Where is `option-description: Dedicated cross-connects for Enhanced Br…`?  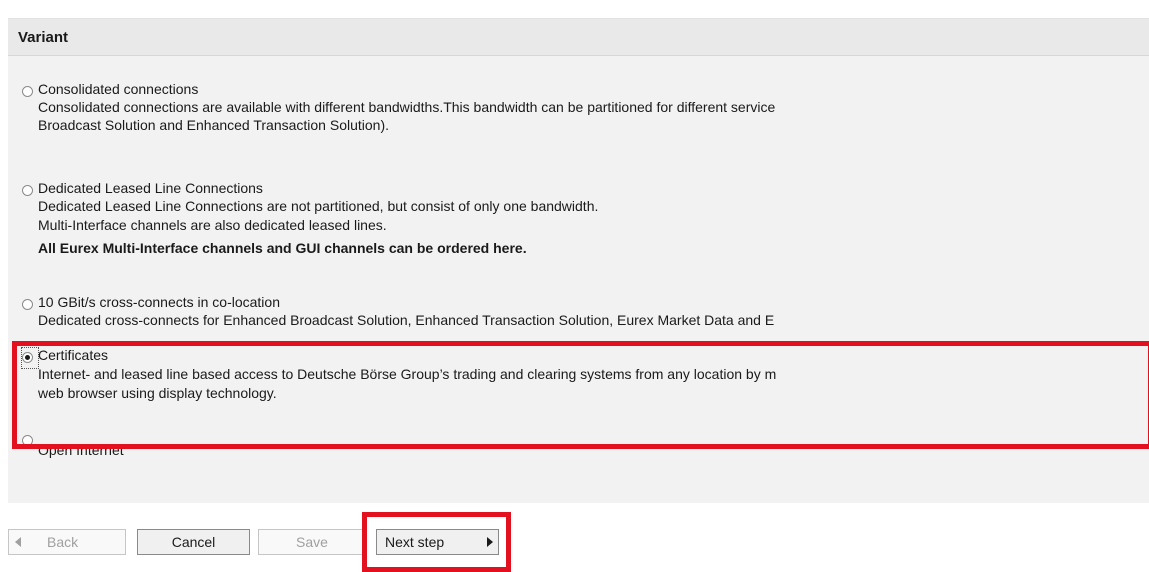
option-description: Dedicated cross-connects for Enhanced Br… is located at coordinates (406, 320).